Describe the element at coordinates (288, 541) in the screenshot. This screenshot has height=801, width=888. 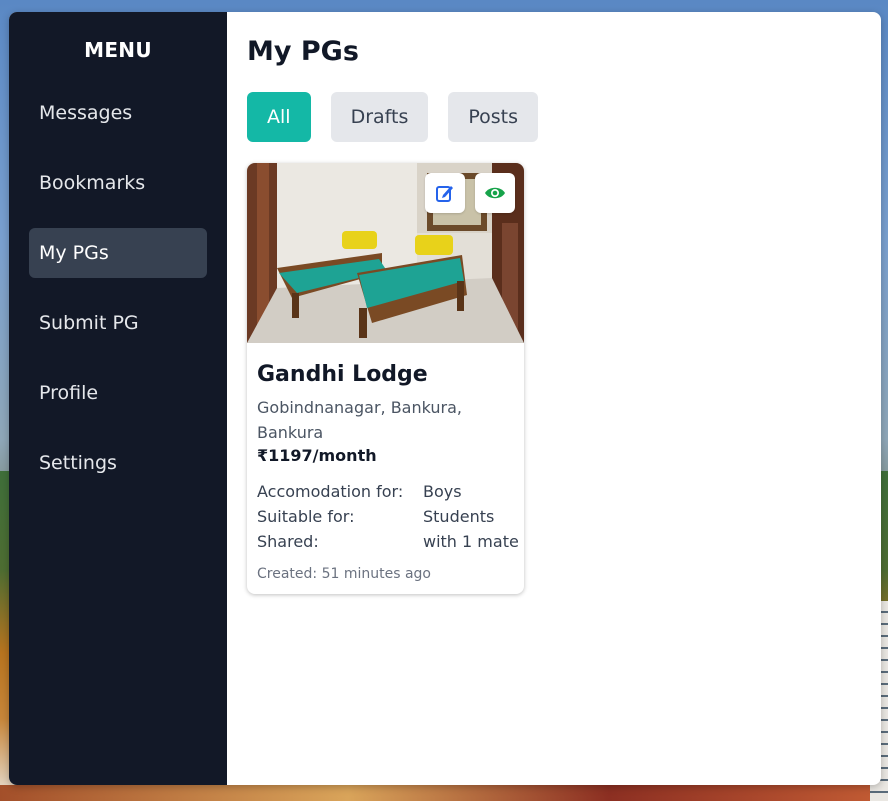
I see `detail-label-shared: Shared:` at that location.